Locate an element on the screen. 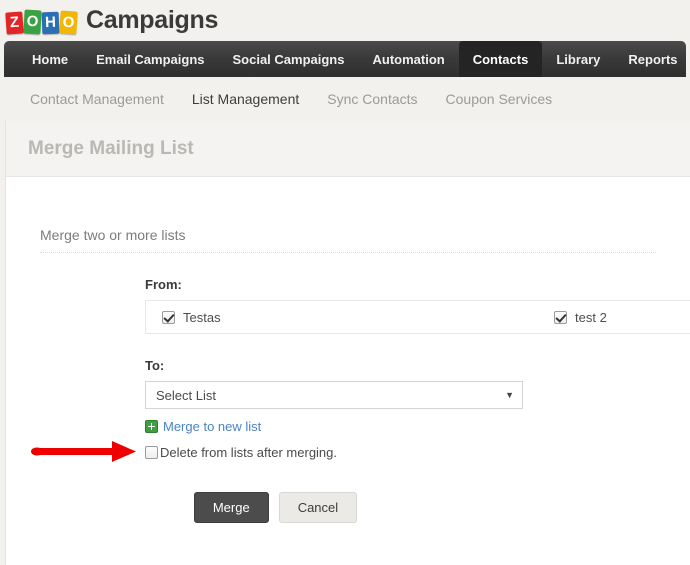 The image size is (690, 565). brand-header: Z O H O Campaigns is located at coordinates (345, 20).